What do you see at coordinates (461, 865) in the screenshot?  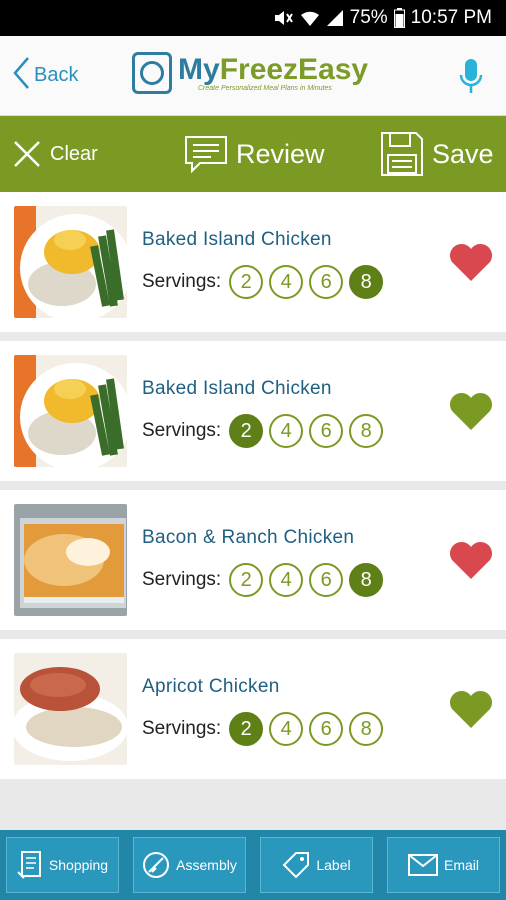 I see `email-label: Email` at bounding box center [461, 865].